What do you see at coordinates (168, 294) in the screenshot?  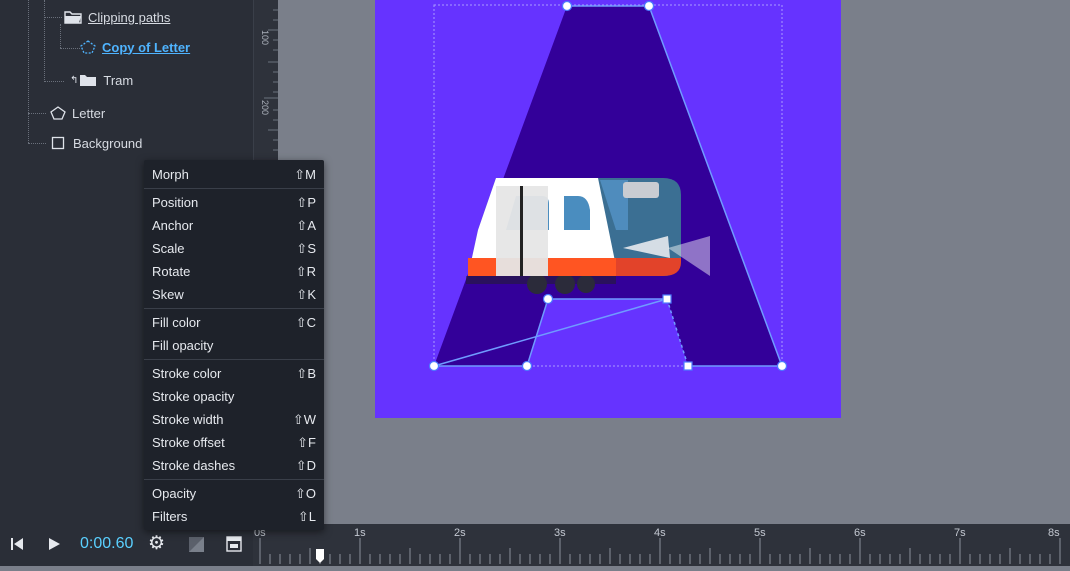 I see `menu-label: Skew` at bounding box center [168, 294].